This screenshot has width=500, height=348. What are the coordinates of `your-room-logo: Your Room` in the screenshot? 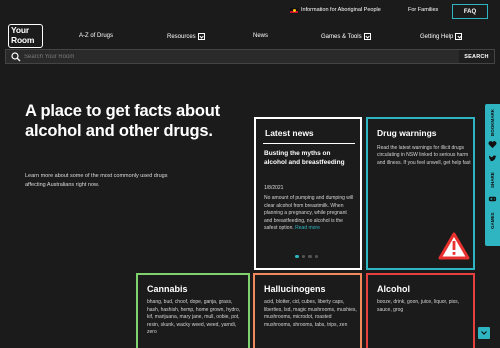 It's located at (25, 36).